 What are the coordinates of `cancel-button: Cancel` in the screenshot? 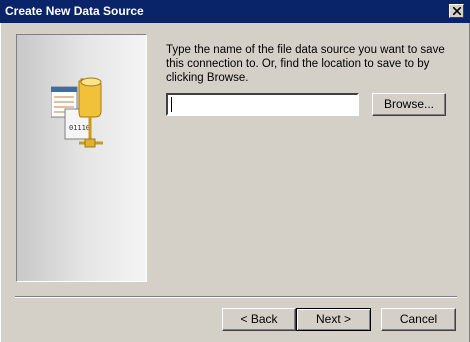 It's located at (418, 319).